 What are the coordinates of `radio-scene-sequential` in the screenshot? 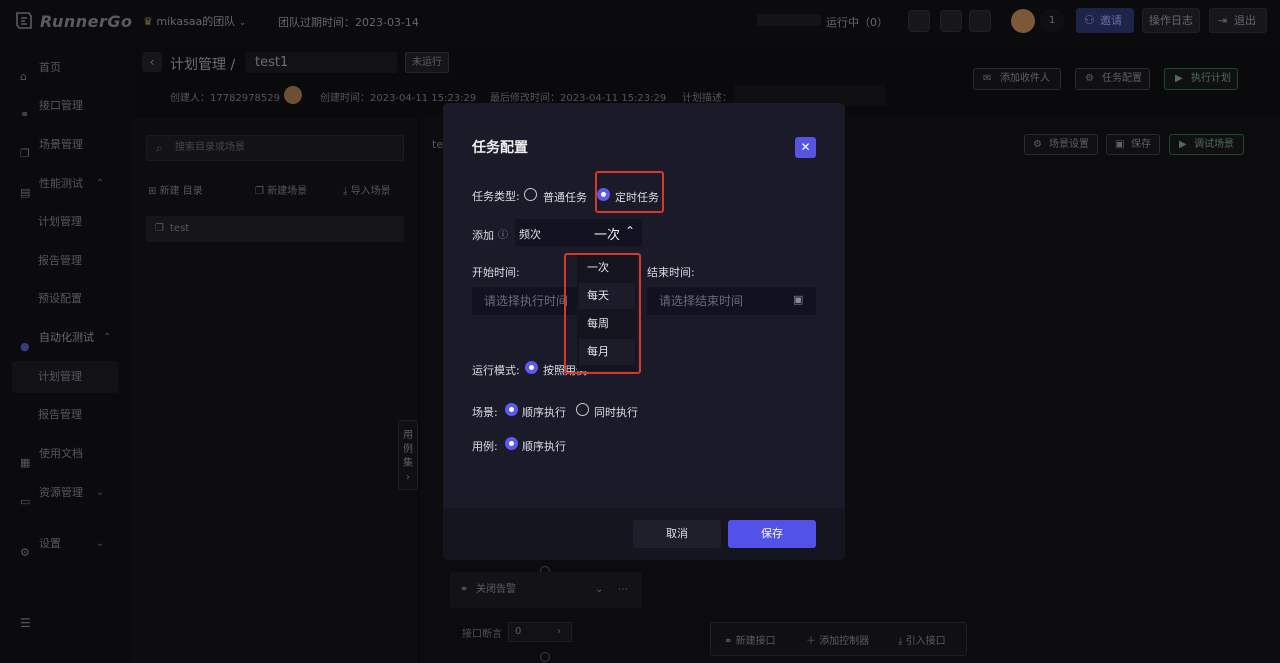 It's located at (511, 409).